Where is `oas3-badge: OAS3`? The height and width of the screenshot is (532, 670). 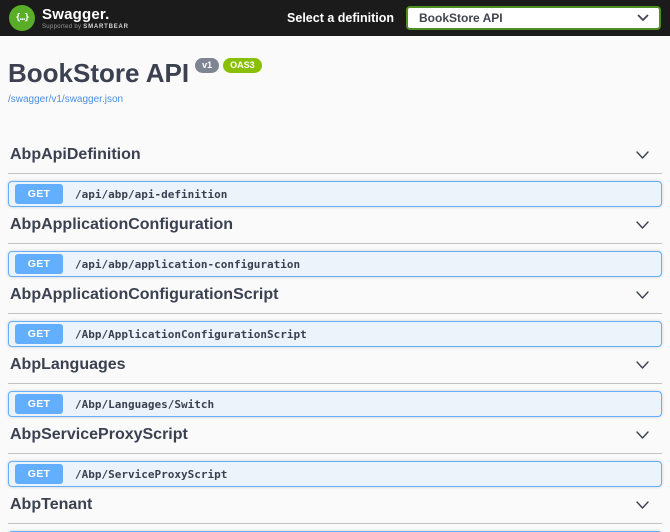 oas3-badge: OAS3 is located at coordinates (242, 65).